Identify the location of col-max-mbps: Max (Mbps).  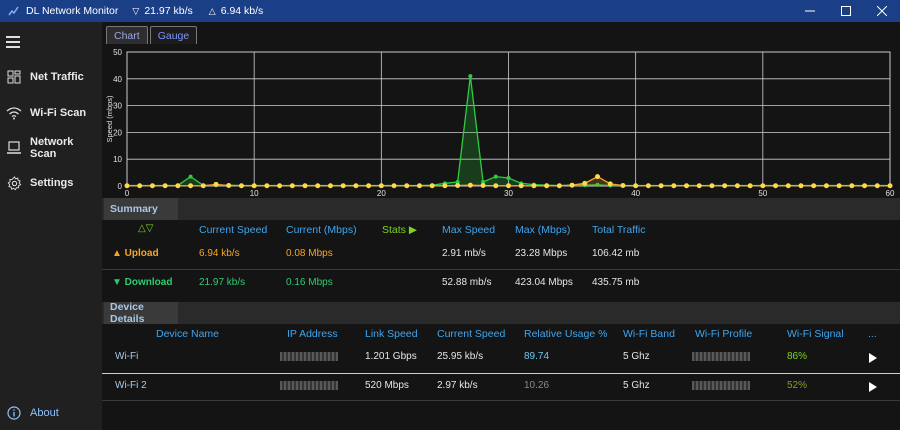
(543, 230).